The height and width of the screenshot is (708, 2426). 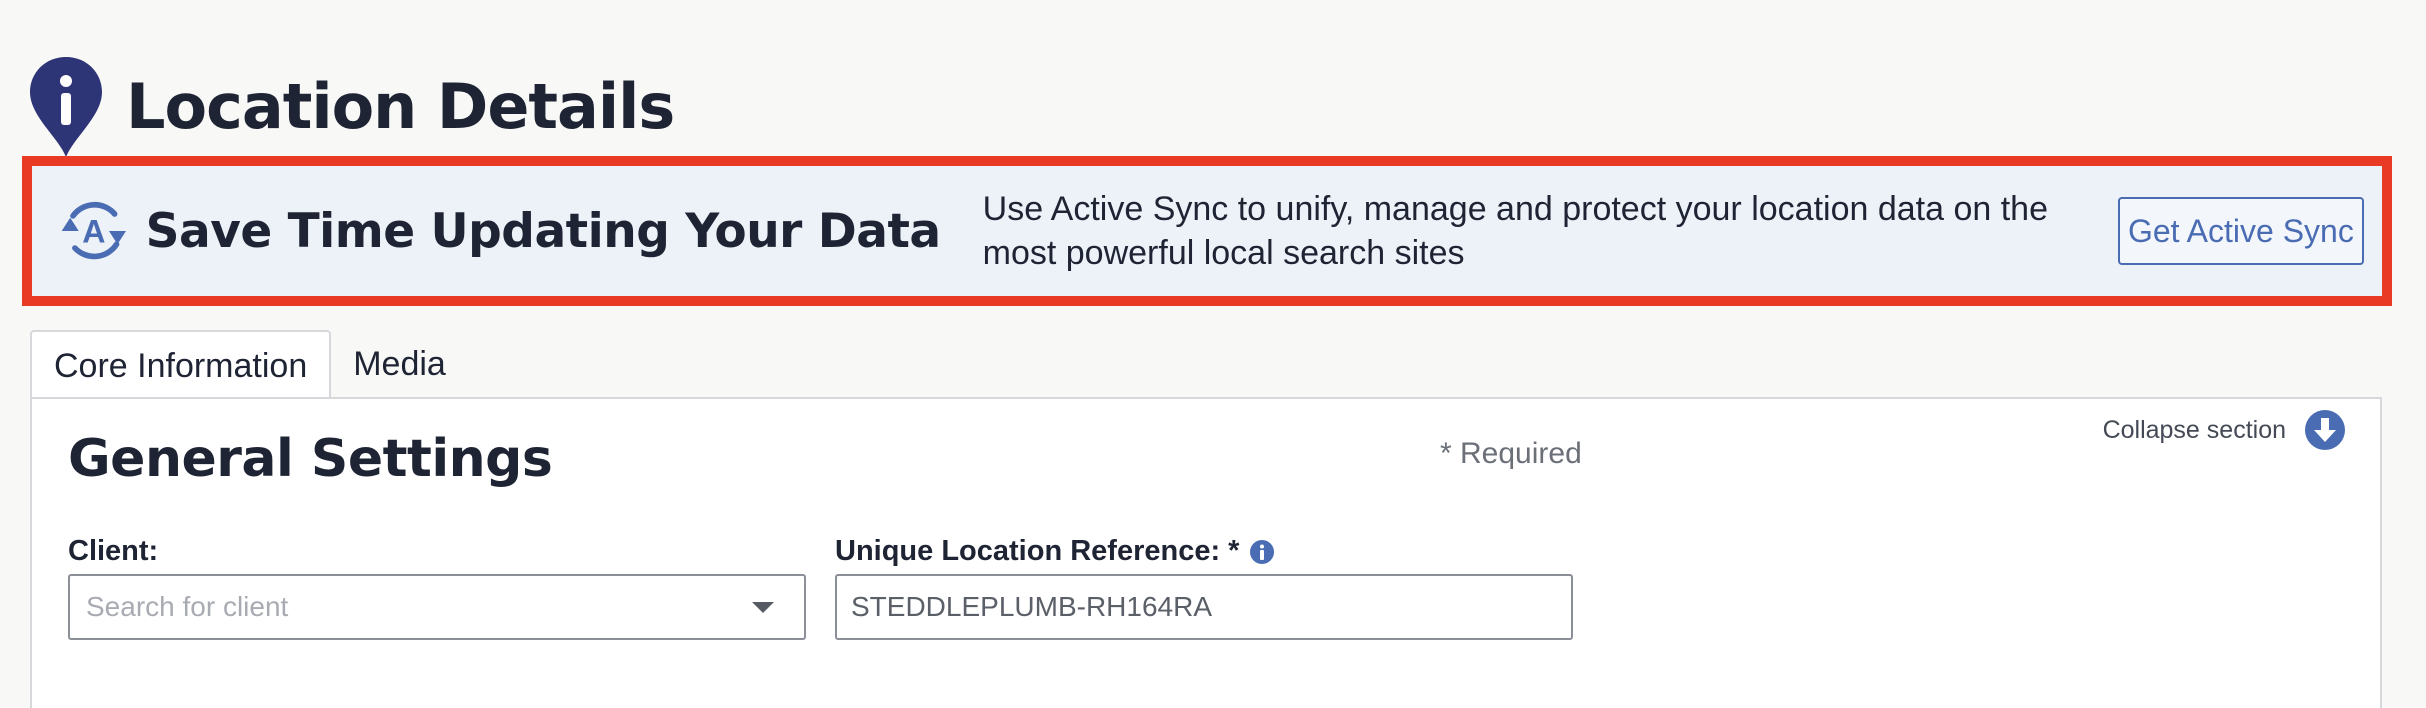 What do you see at coordinates (310, 459) in the screenshot?
I see `section-title: General Settings` at bounding box center [310, 459].